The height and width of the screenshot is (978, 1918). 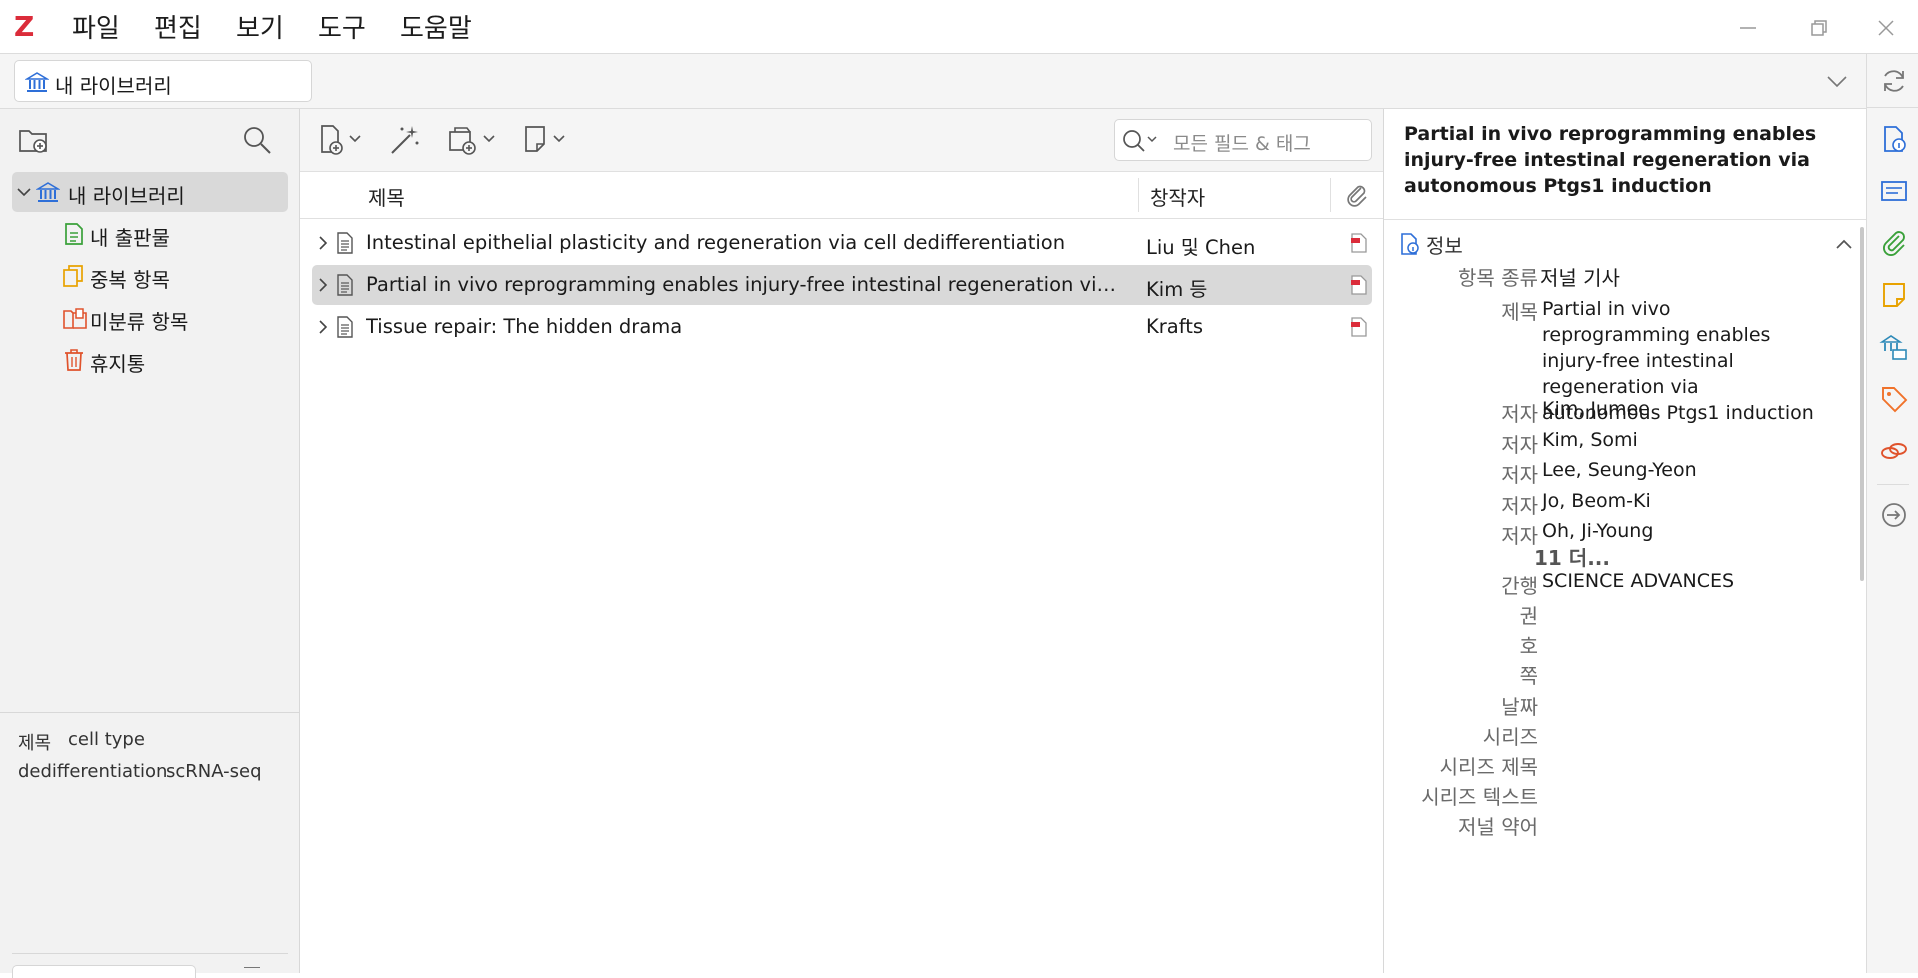 I want to click on tag-selector-divider, so click(x=149, y=712).